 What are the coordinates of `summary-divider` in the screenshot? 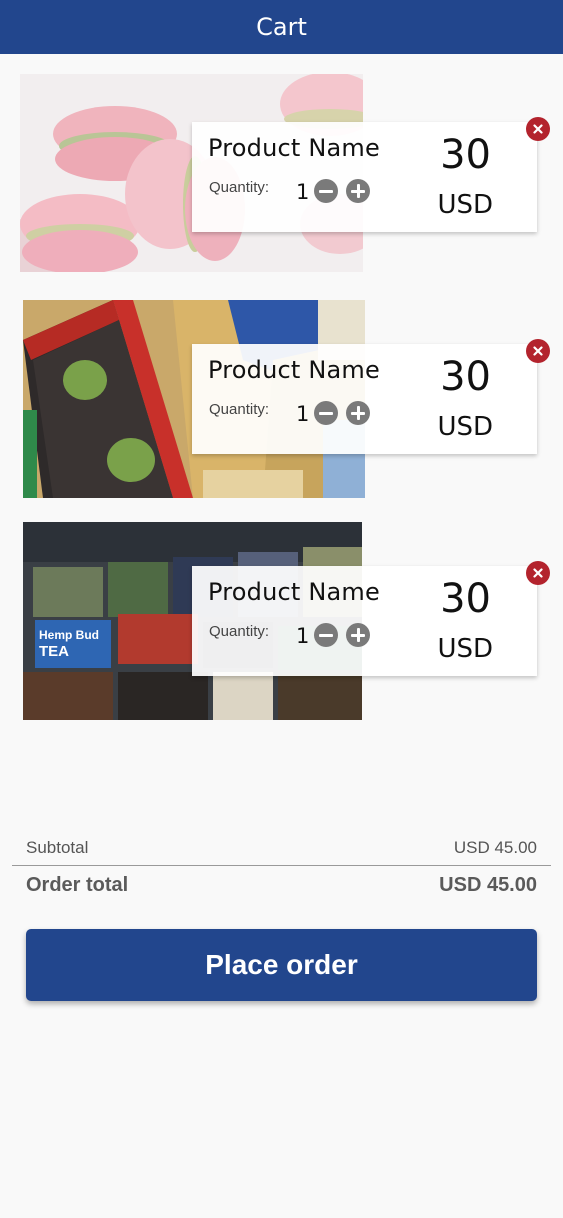 It's located at (281, 865).